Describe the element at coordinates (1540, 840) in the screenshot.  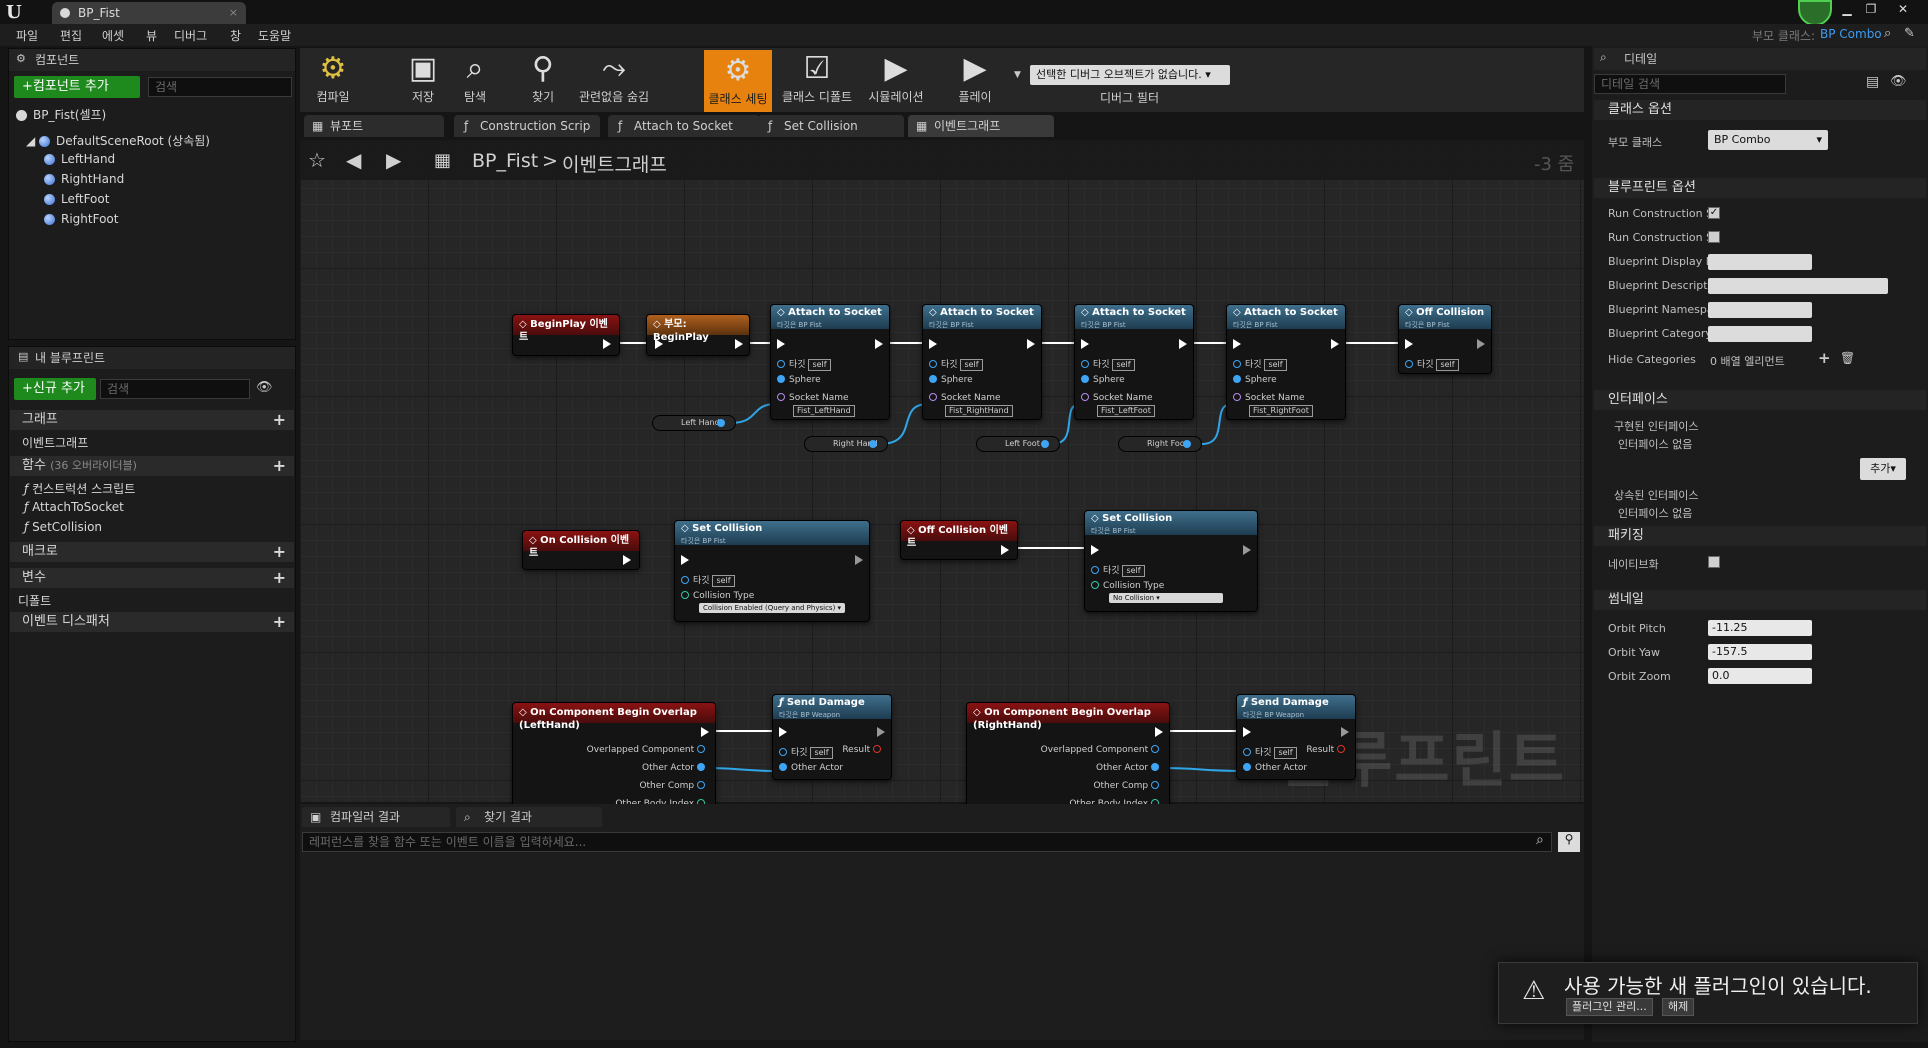
I see `find-search-icon: ⌕` at that location.